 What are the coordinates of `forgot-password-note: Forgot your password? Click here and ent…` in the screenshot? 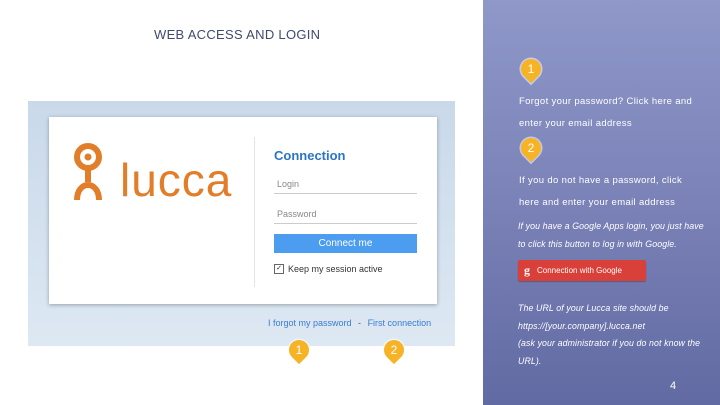 It's located at (605, 113).